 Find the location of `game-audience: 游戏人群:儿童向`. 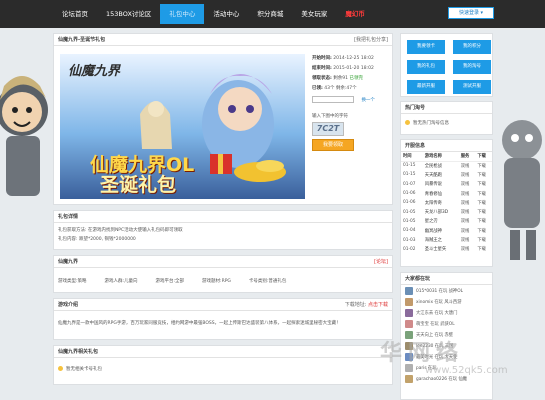

game-audience: 游戏人群:儿童向 is located at coordinates (121, 281).